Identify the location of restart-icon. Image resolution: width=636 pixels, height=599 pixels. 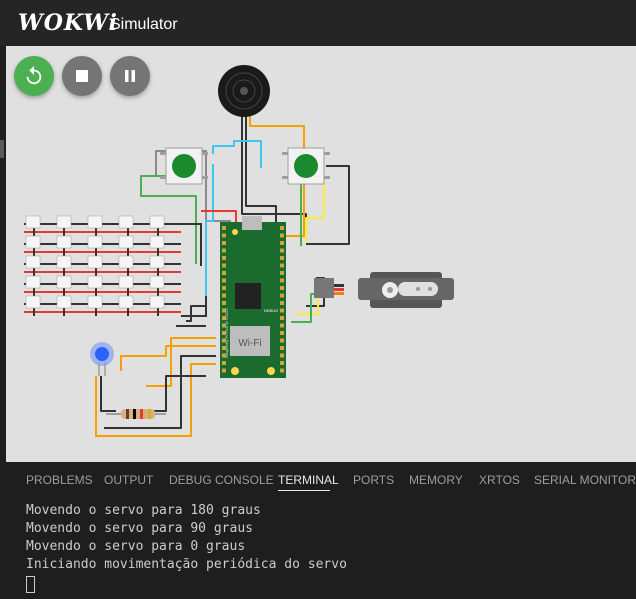
(34, 75).